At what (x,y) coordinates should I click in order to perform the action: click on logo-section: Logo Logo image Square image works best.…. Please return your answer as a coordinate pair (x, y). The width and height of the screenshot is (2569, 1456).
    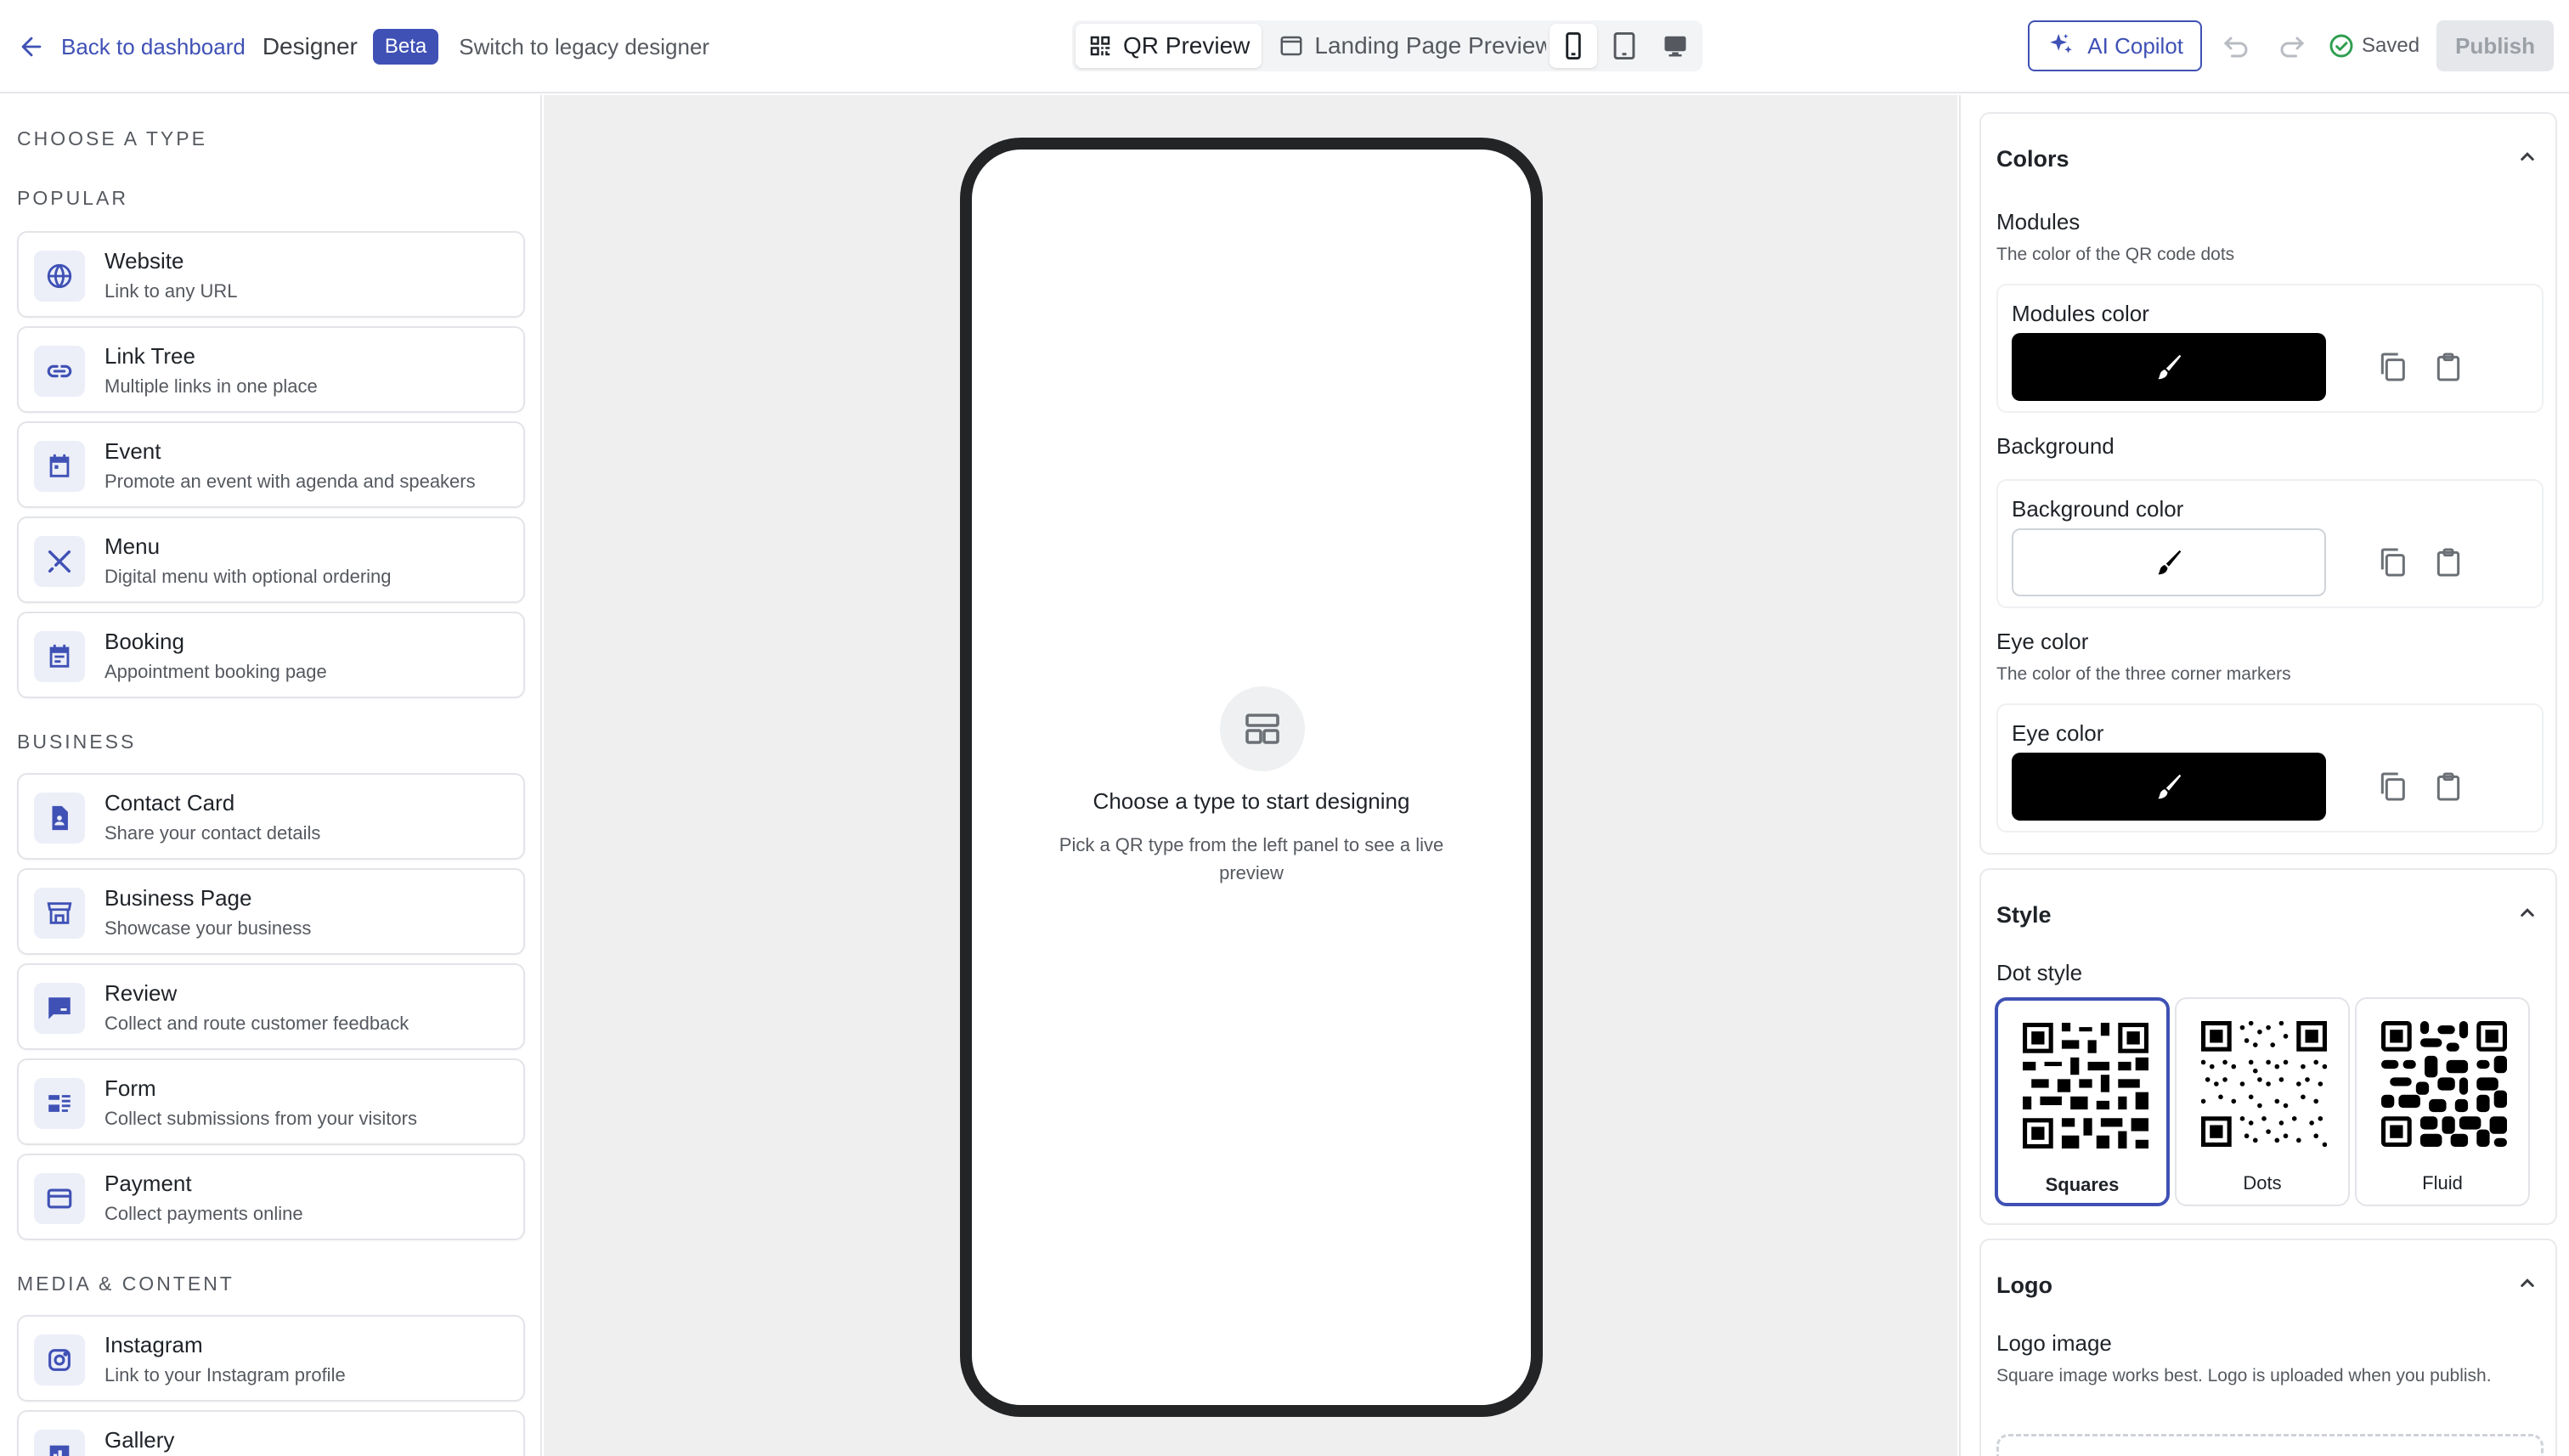
    Looking at the image, I should click on (2268, 1348).